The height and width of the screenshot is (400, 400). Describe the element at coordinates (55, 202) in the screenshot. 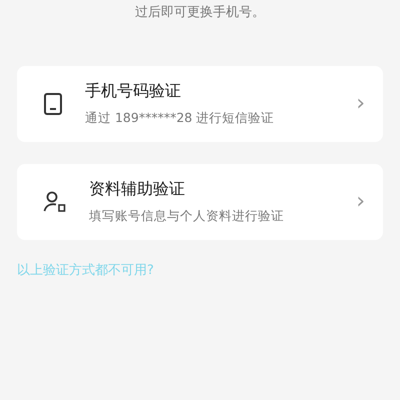

I see `user-icon` at that location.